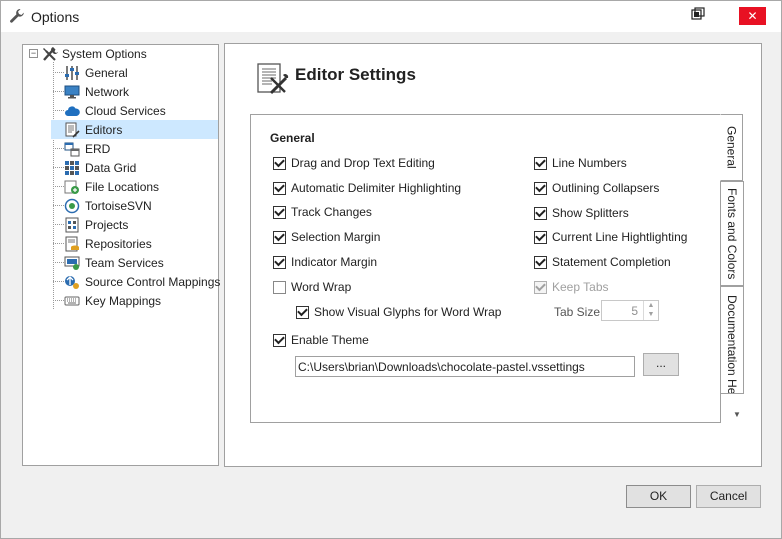 Image resolution: width=782 pixels, height=539 pixels. Describe the element at coordinates (72, 167) in the screenshot. I see `grid-icon` at that location.